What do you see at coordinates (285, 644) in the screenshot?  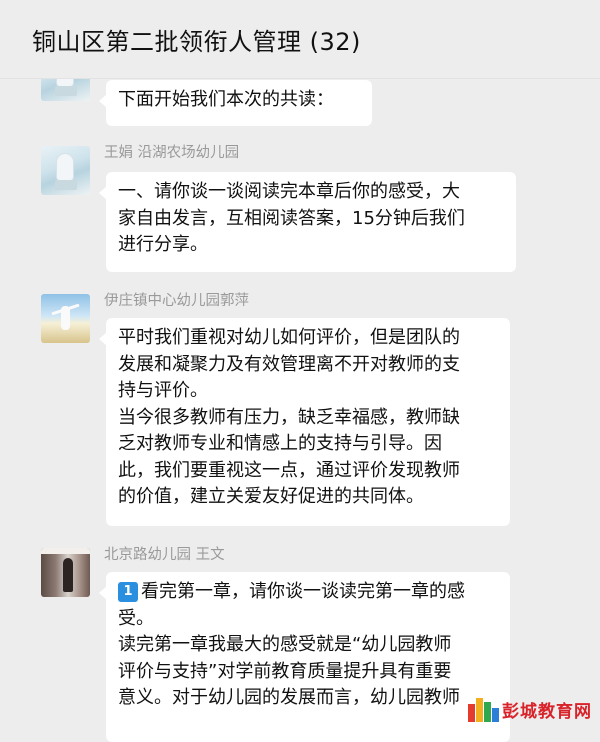 I see `message-text: 读完第一章我最大的感受就是“幼儿园教师` at bounding box center [285, 644].